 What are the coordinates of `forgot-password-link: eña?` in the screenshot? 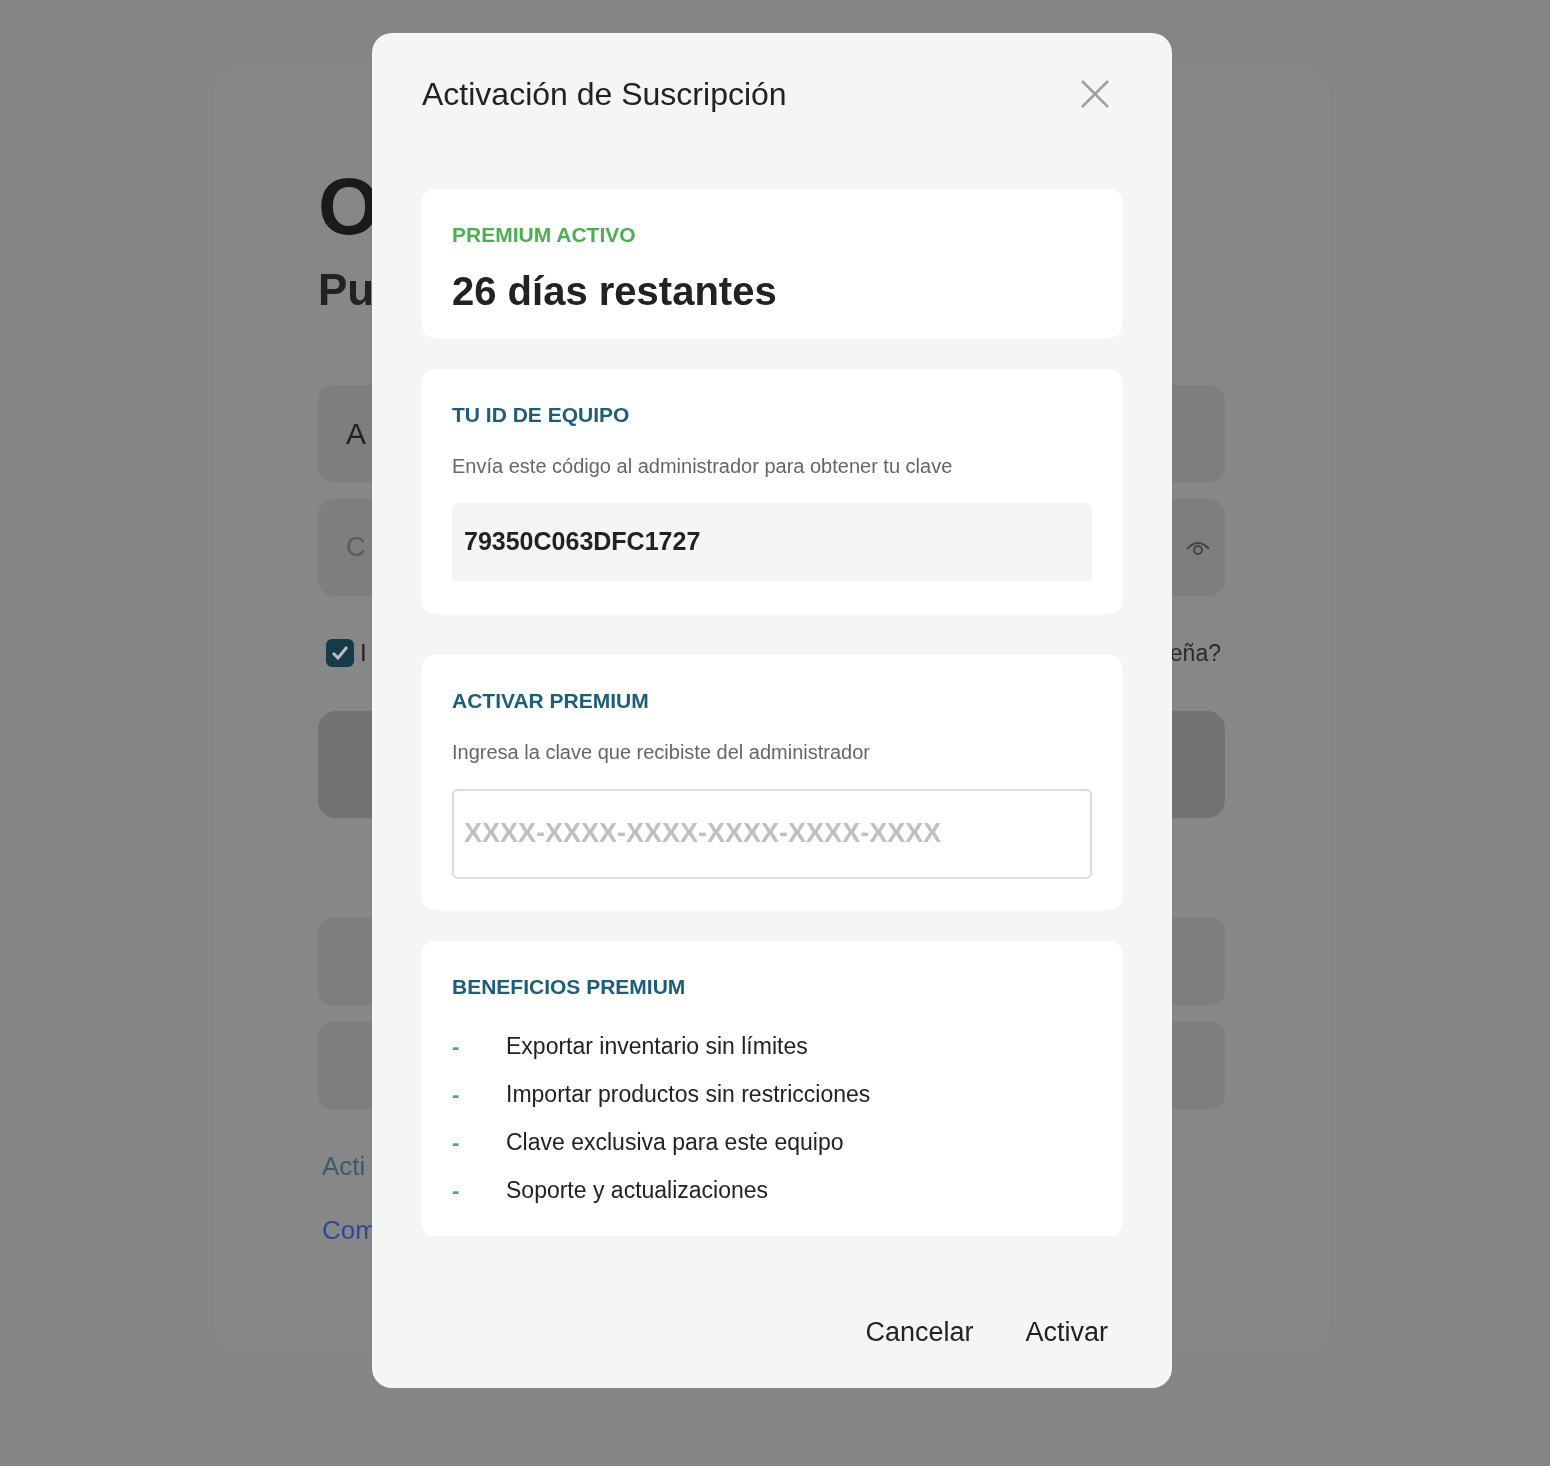 It's located at (1197, 653).